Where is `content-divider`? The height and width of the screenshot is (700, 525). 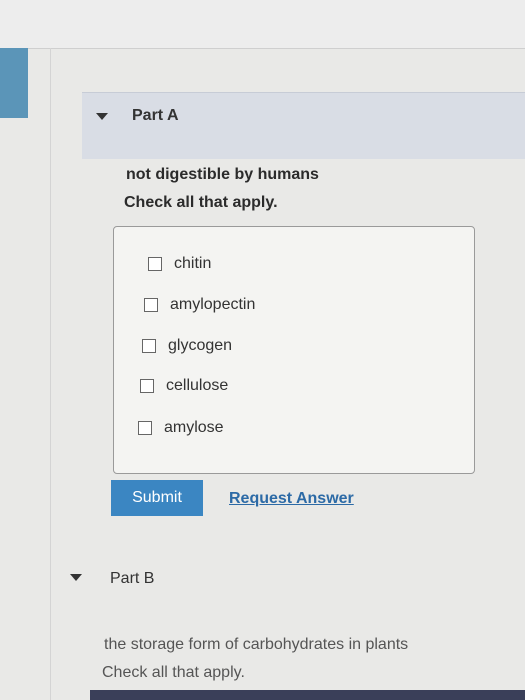
content-divider is located at coordinates (50, 374).